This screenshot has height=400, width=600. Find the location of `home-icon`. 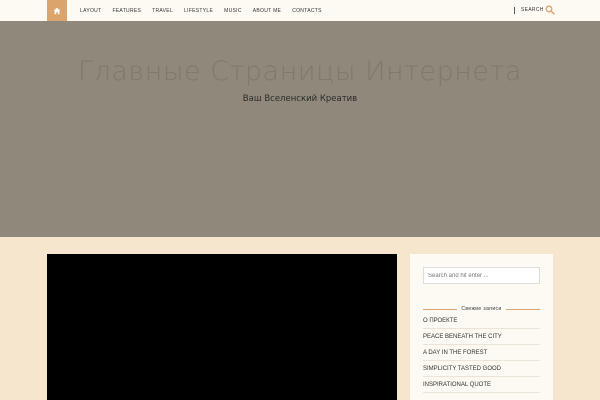

home-icon is located at coordinates (57, 10).